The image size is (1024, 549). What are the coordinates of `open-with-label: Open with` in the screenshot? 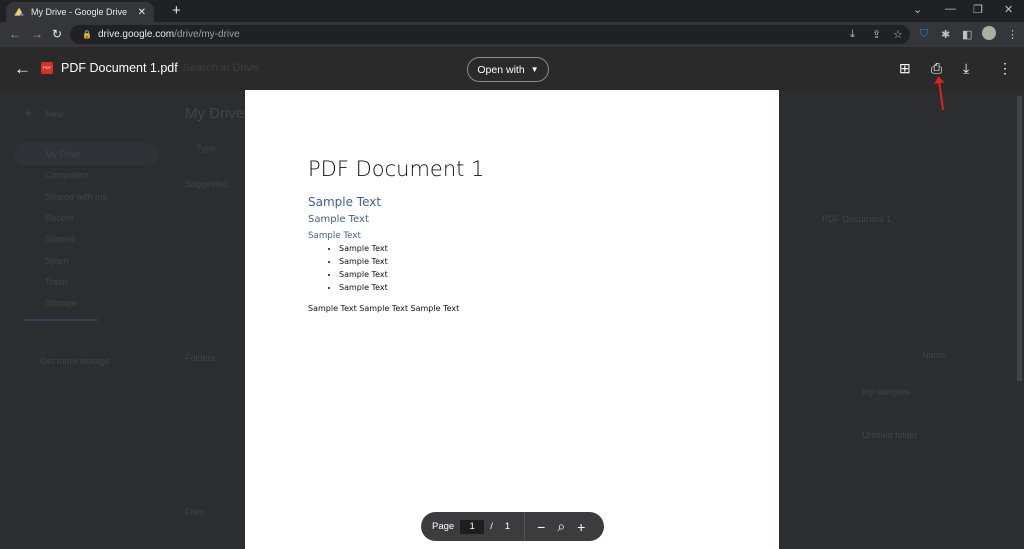 It's located at (501, 69).